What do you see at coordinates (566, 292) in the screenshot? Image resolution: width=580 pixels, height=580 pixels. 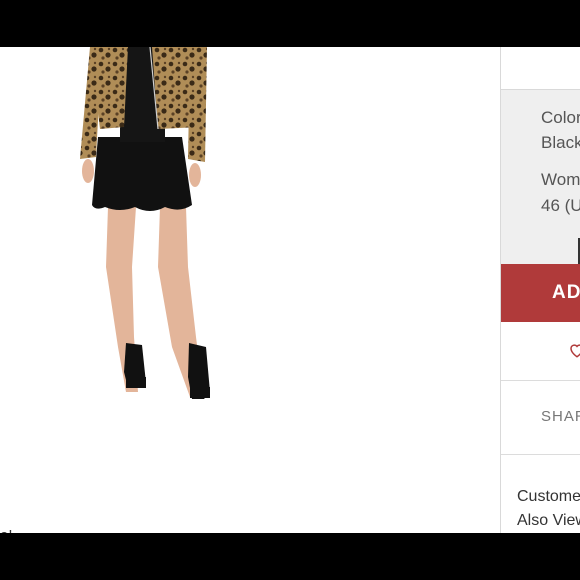 I see `add-button-label: ADD` at bounding box center [566, 292].